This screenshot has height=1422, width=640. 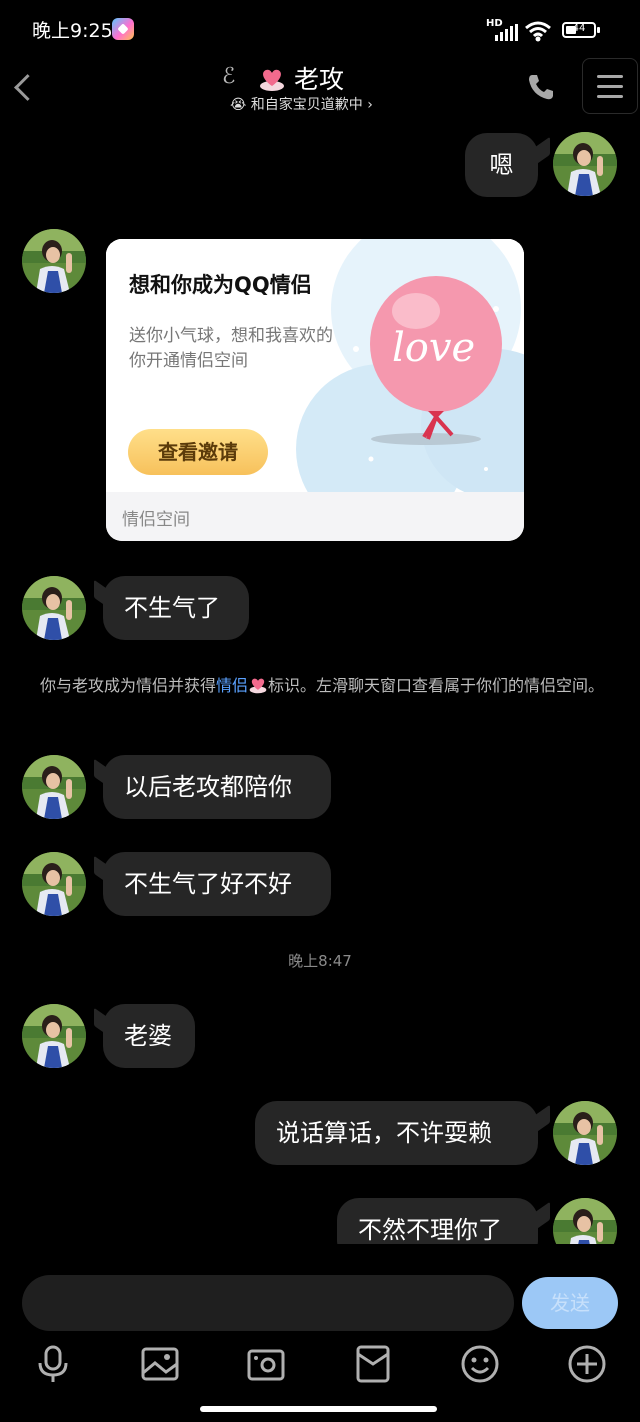 What do you see at coordinates (220, 285) in the screenshot?
I see `card-title: 想和你成为QQ情侣` at bounding box center [220, 285].